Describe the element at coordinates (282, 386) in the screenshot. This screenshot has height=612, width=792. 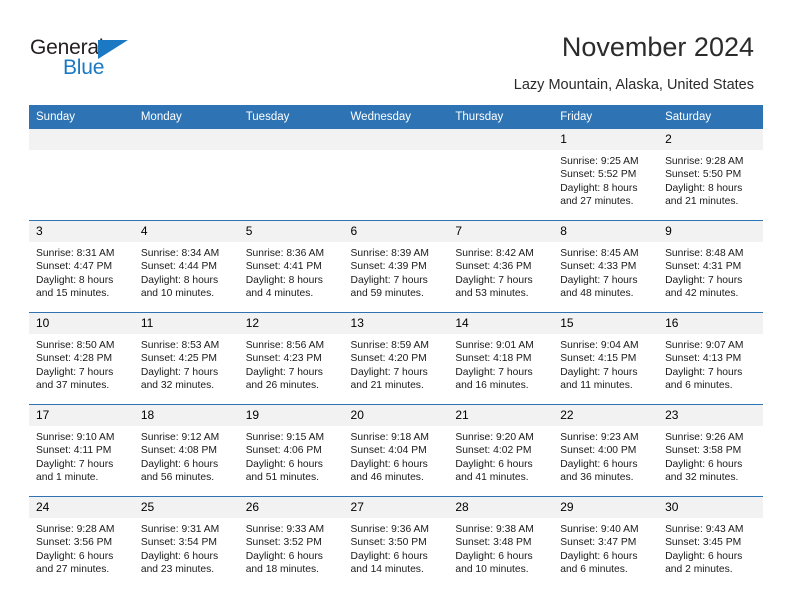
I see `day-info-line: and 26 minutes.` at that location.